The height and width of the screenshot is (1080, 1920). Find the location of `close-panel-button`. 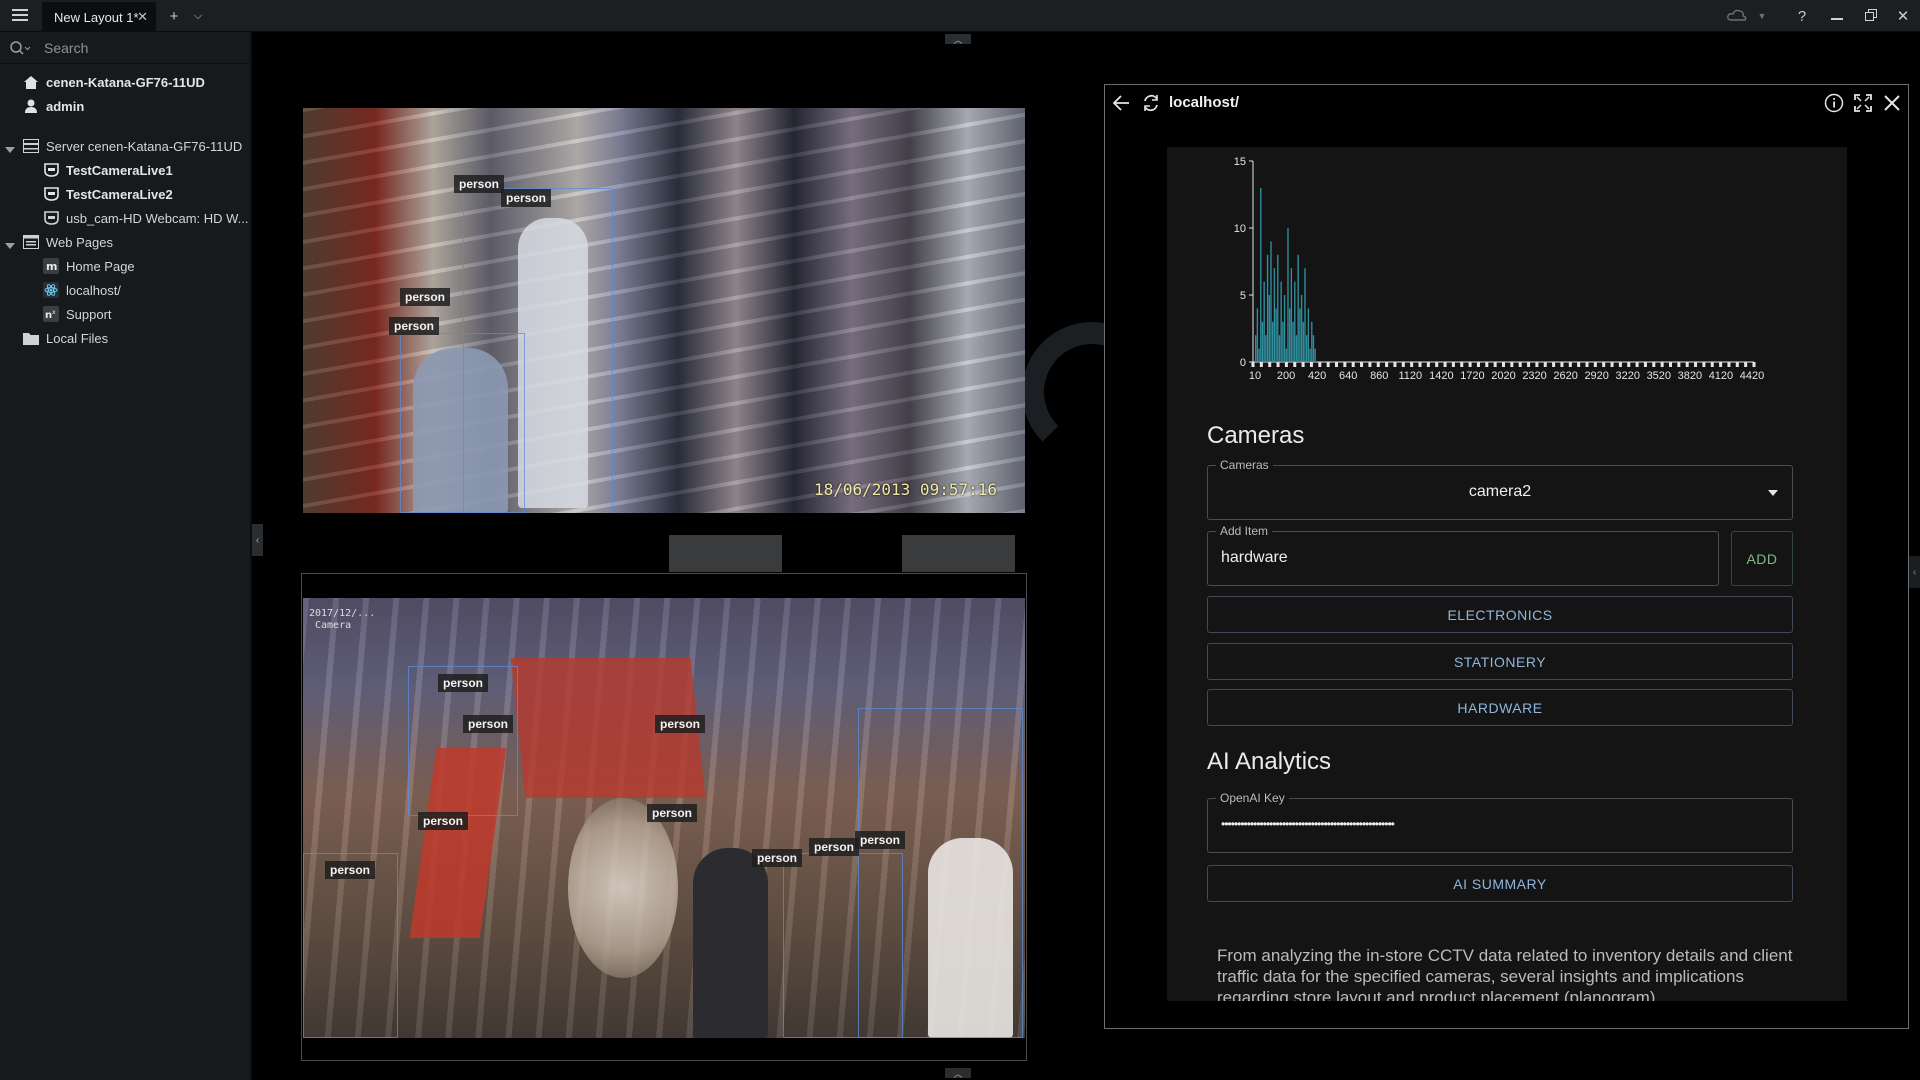

close-panel-button is located at coordinates (1892, 105).